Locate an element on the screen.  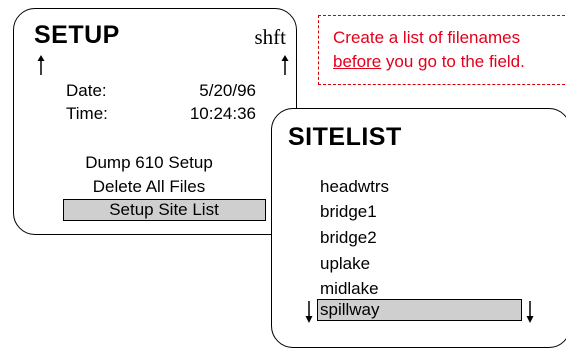
date-value: 5/20/96 is located at coordinates (227, 91).